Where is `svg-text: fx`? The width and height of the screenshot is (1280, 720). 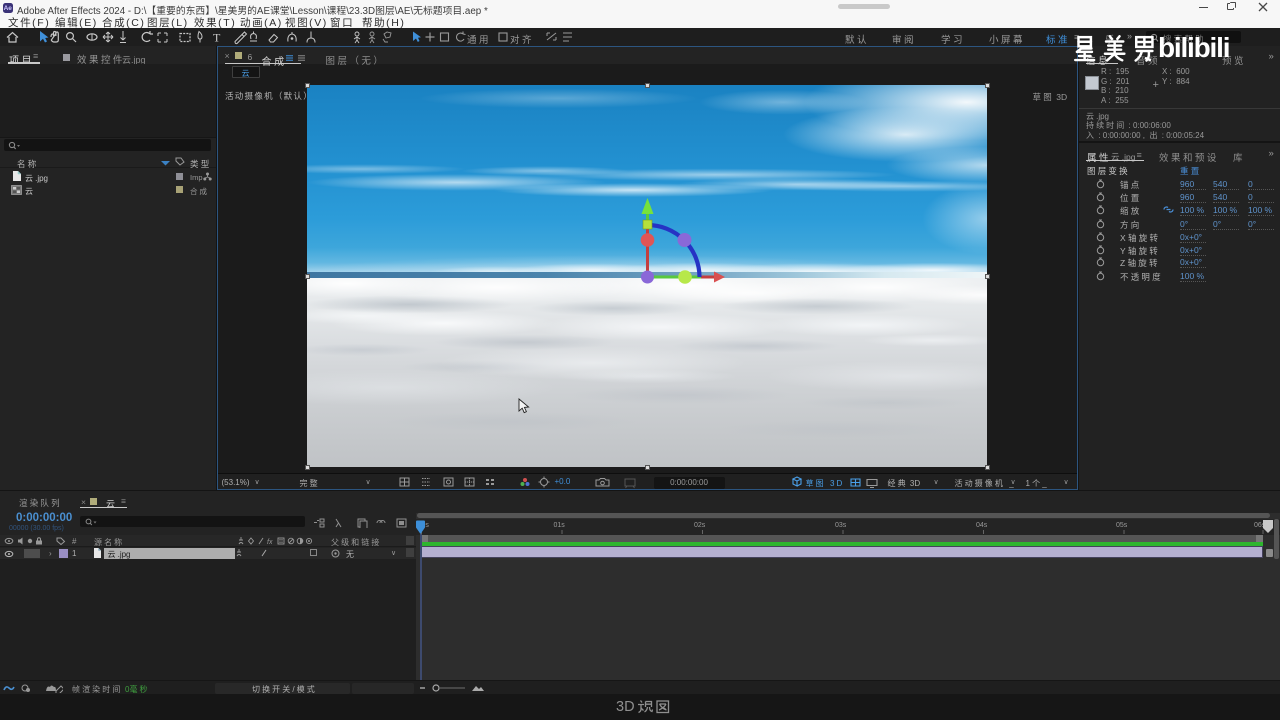 svg-text: fx is located at coordinates (270, 542).